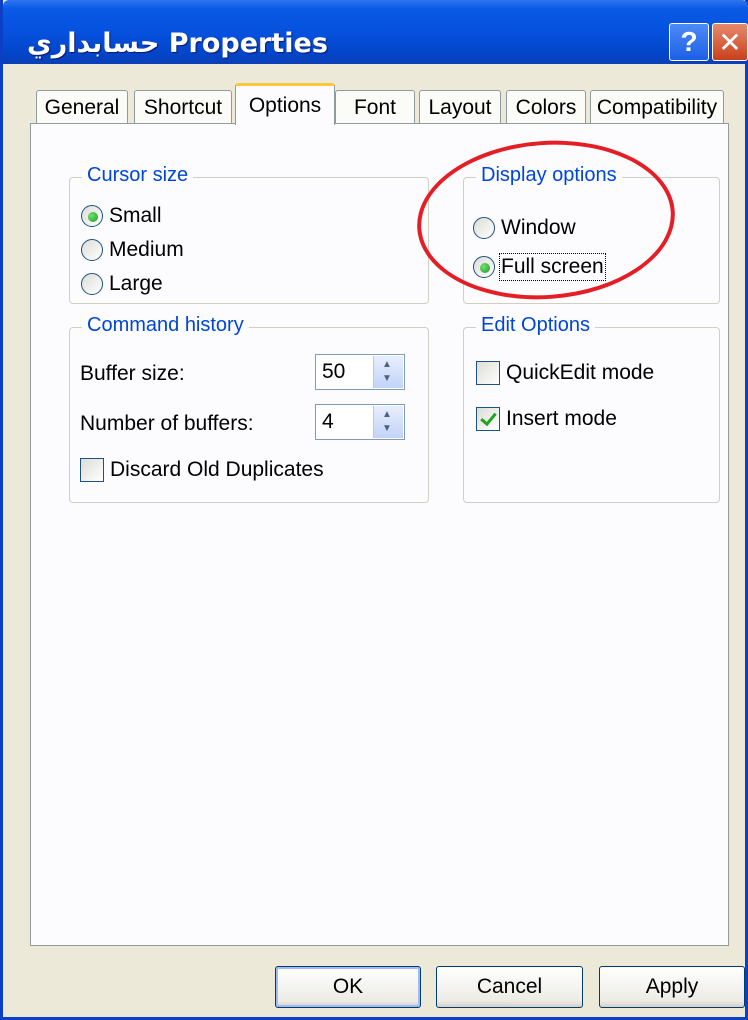 The width and height of the screenshot is (748, 1020). I want to click on discard-duplicates-label: Discard Old Duplicates, so click(217, 469).